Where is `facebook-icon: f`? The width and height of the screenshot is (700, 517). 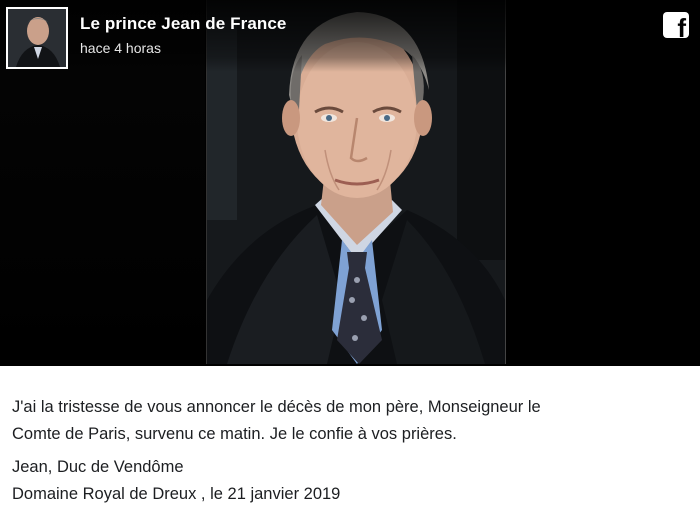
facebook-icon: f is located at coordinates (676, 25).